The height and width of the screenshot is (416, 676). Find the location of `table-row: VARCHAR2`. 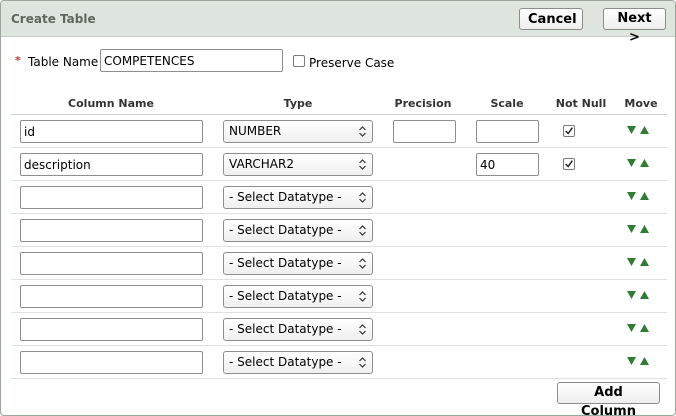

table-row: VARCHAR2 is located at coordinates (339, 164).